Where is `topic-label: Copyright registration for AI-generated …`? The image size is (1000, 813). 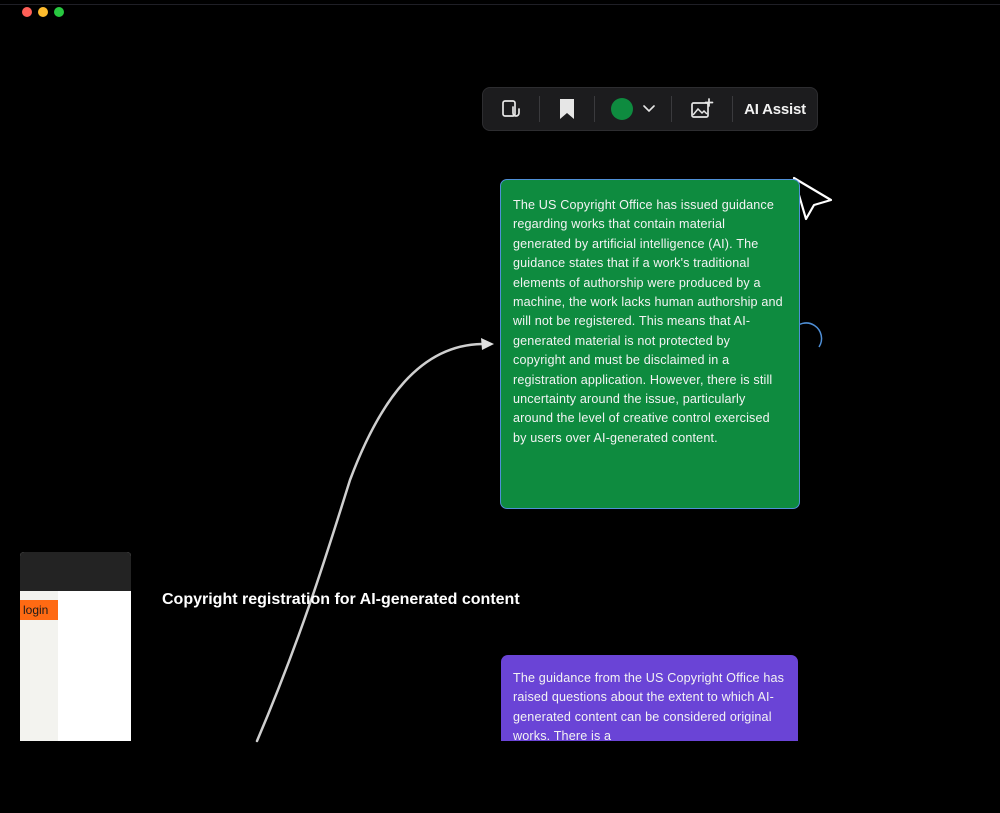 topic-label: Copyright registration for AI-generated … is located at coordinates (341, 600).